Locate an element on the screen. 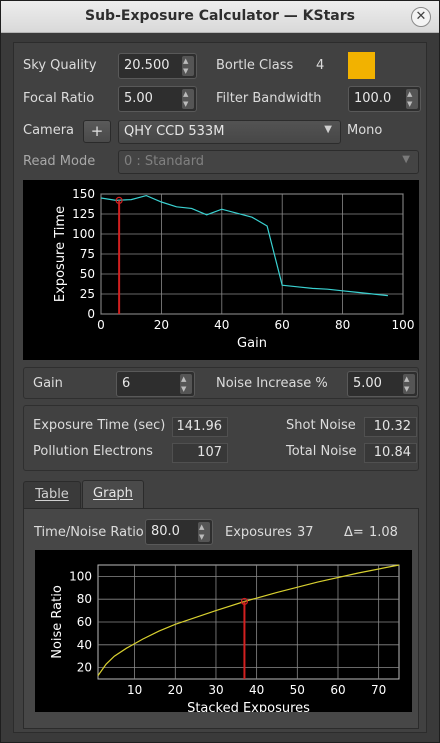 This screenshot has width=440, height=743. y-tick-label: 75 is located at coordinates (87, 254).